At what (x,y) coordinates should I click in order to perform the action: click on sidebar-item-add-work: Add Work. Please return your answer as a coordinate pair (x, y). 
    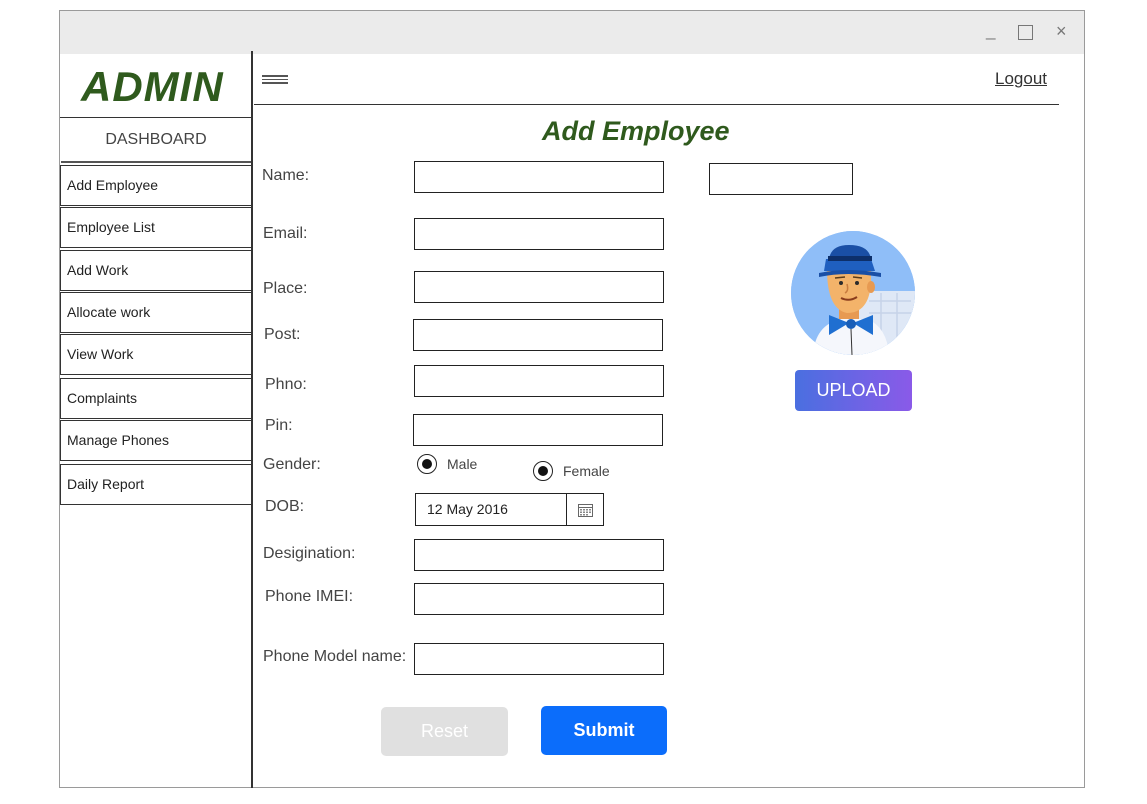
    Looking at the image, I should click on (156, 270).